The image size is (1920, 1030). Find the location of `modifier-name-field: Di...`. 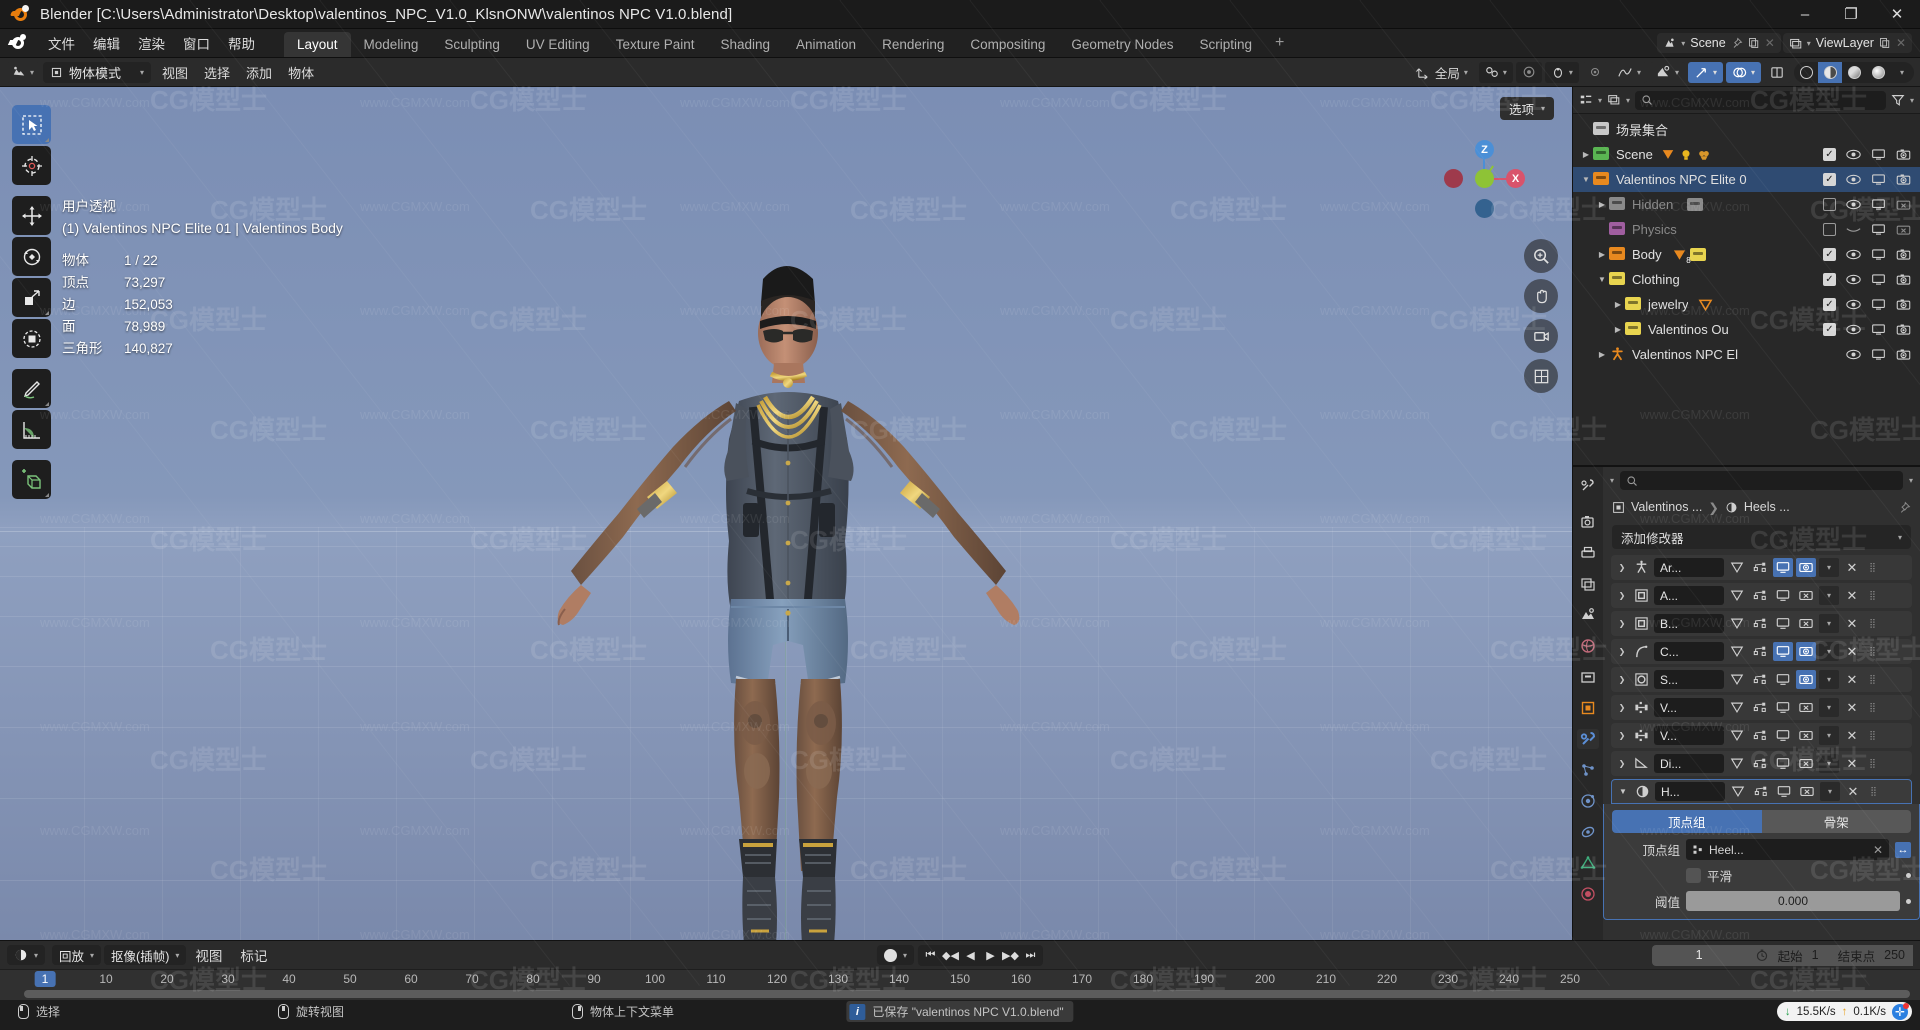

modifier-name-field: Di... is located at coordinates (1689, 763).